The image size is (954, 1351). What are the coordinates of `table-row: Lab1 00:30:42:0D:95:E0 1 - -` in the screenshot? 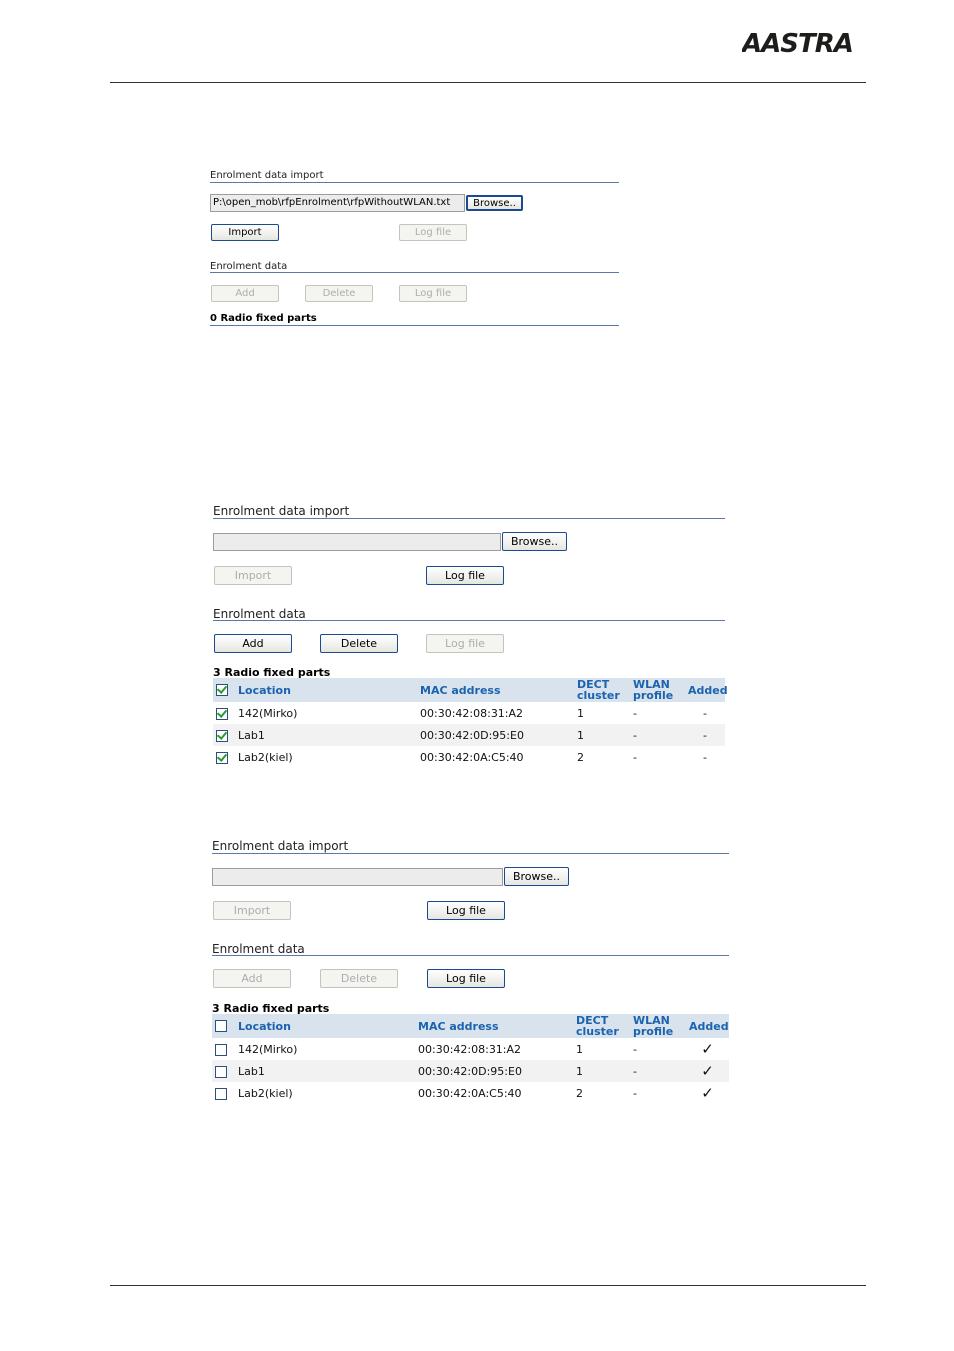 It's located at (469, 735).